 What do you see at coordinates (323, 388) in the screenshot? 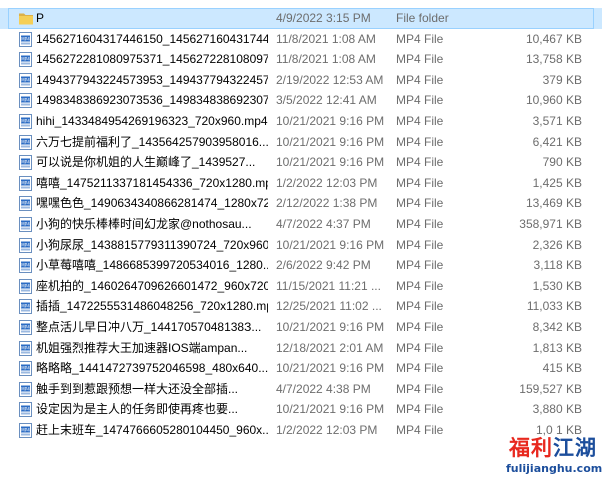
I see `file-date-modified: 4/7/2022 4:38 PM` at bounding box center [323, 388].